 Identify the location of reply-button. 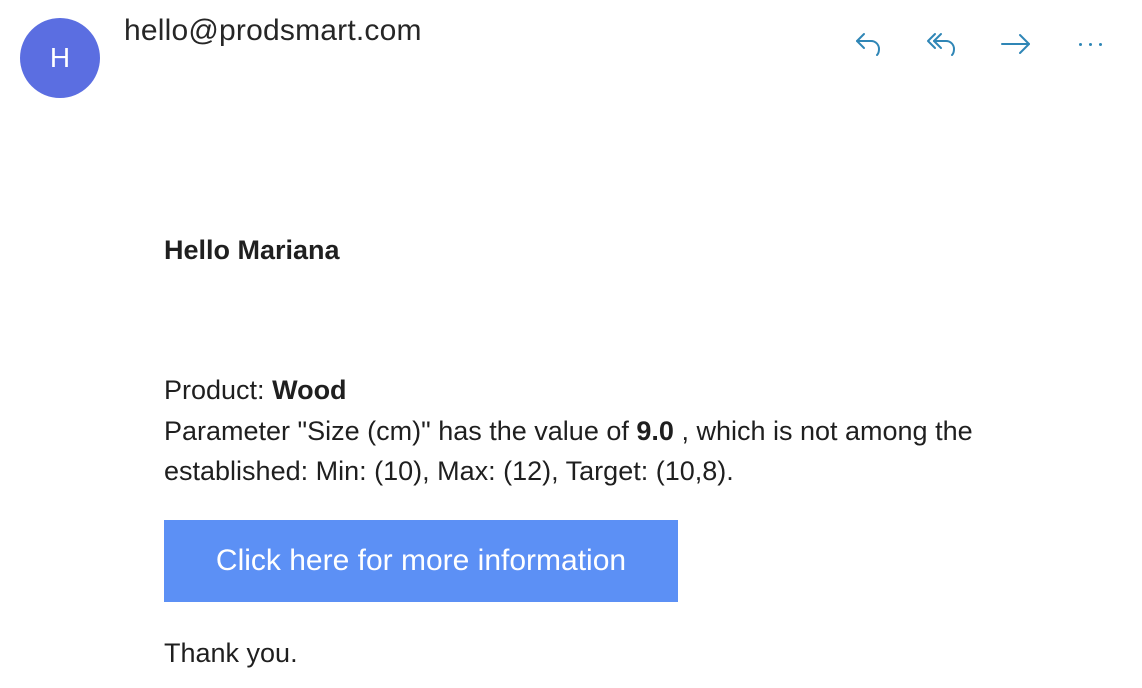
(868, 44).